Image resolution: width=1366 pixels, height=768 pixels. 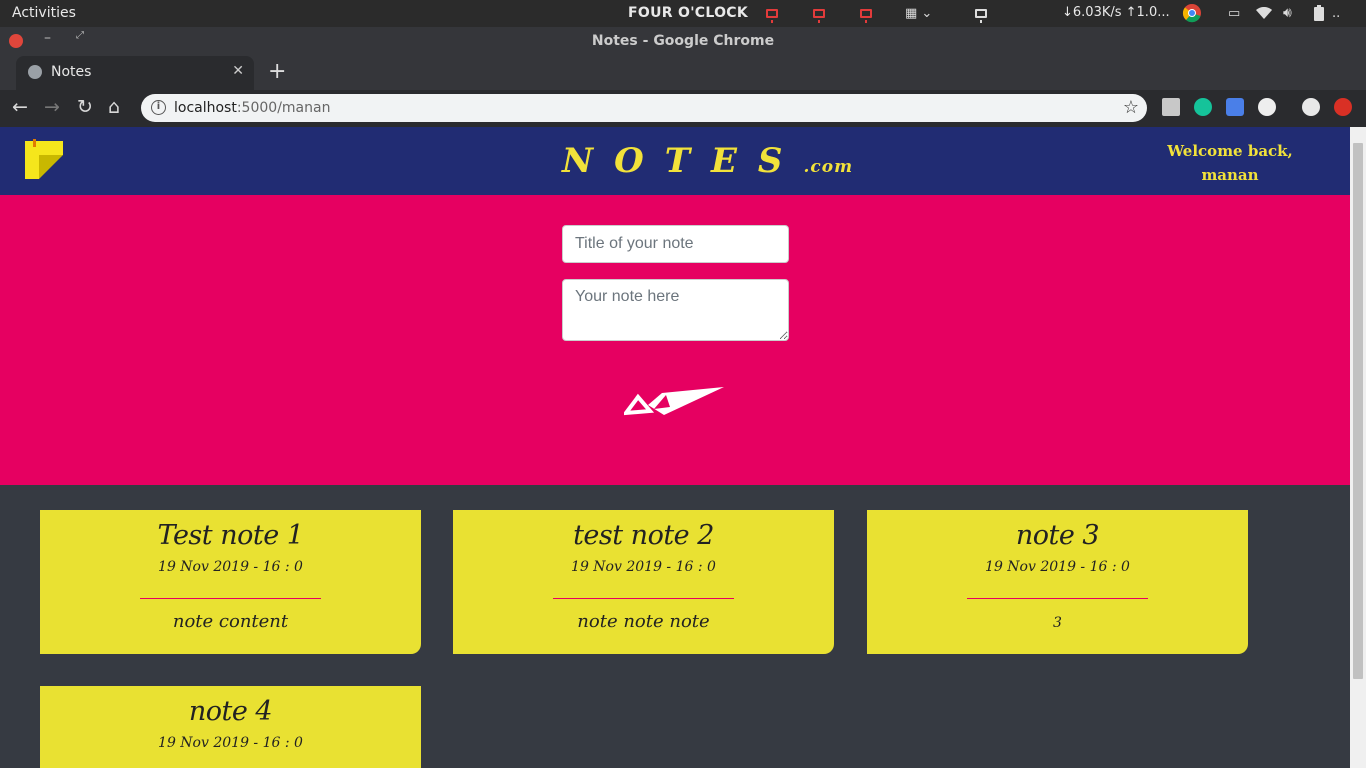 I want to click on close-tab-icon: ✕, so click(x=238, y=71).